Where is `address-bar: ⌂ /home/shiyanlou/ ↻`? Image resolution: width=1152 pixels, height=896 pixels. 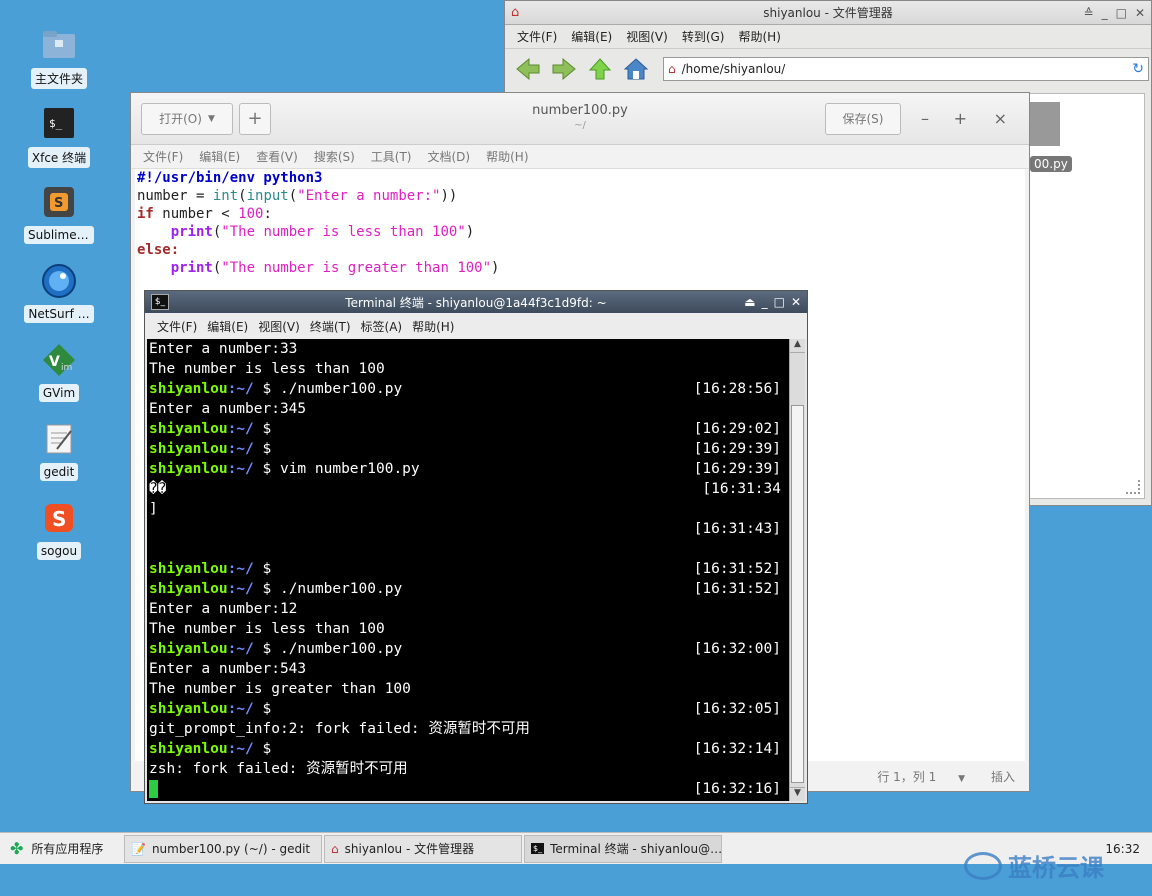 address-bar: ⌂ /home/shiyanlou/ ↻ is located at coordinates (906, 69).